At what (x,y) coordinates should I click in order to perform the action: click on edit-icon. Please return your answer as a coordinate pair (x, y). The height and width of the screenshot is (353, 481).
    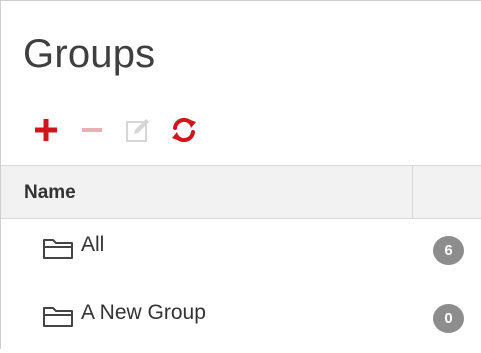
    Looking at the image, I should click on (137, 130).